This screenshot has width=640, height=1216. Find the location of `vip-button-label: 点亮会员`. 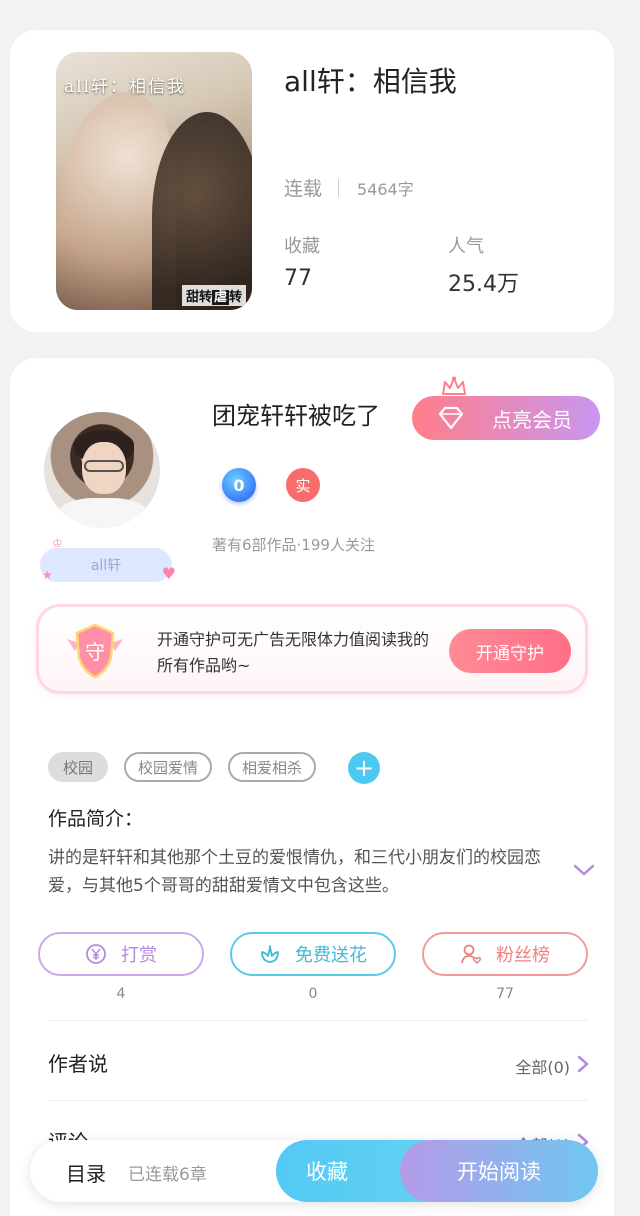

vip-button-label: 点亮会员 is located at coordinates (532, 419).